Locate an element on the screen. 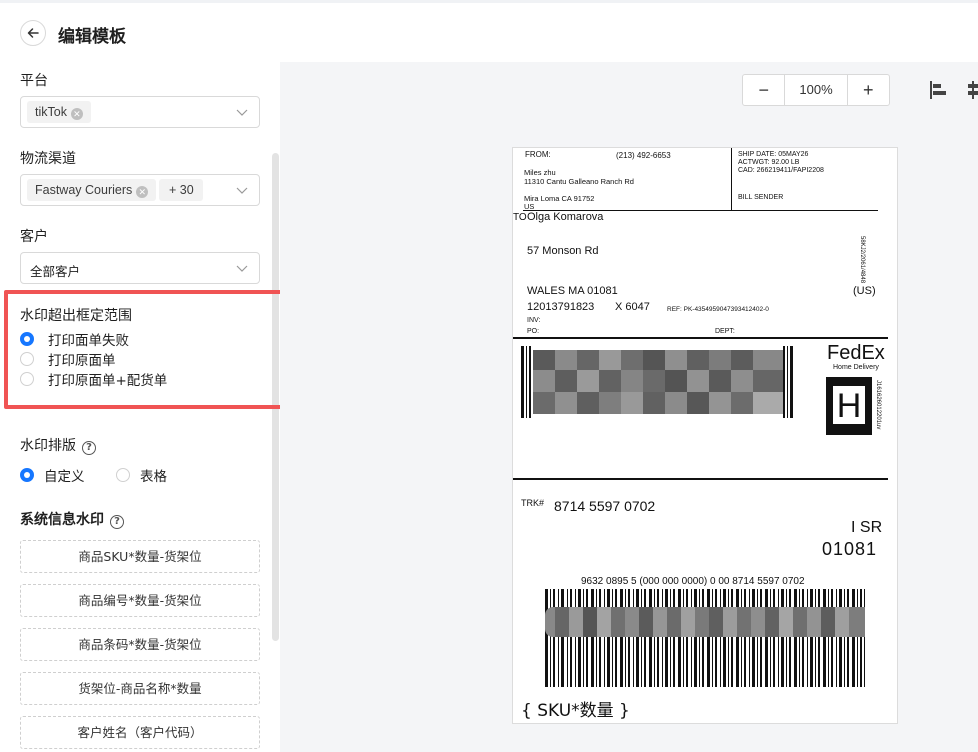 The height and width of the screenshot is (752, 978). platform-label: 平台 is located at coordinates (34, 81).